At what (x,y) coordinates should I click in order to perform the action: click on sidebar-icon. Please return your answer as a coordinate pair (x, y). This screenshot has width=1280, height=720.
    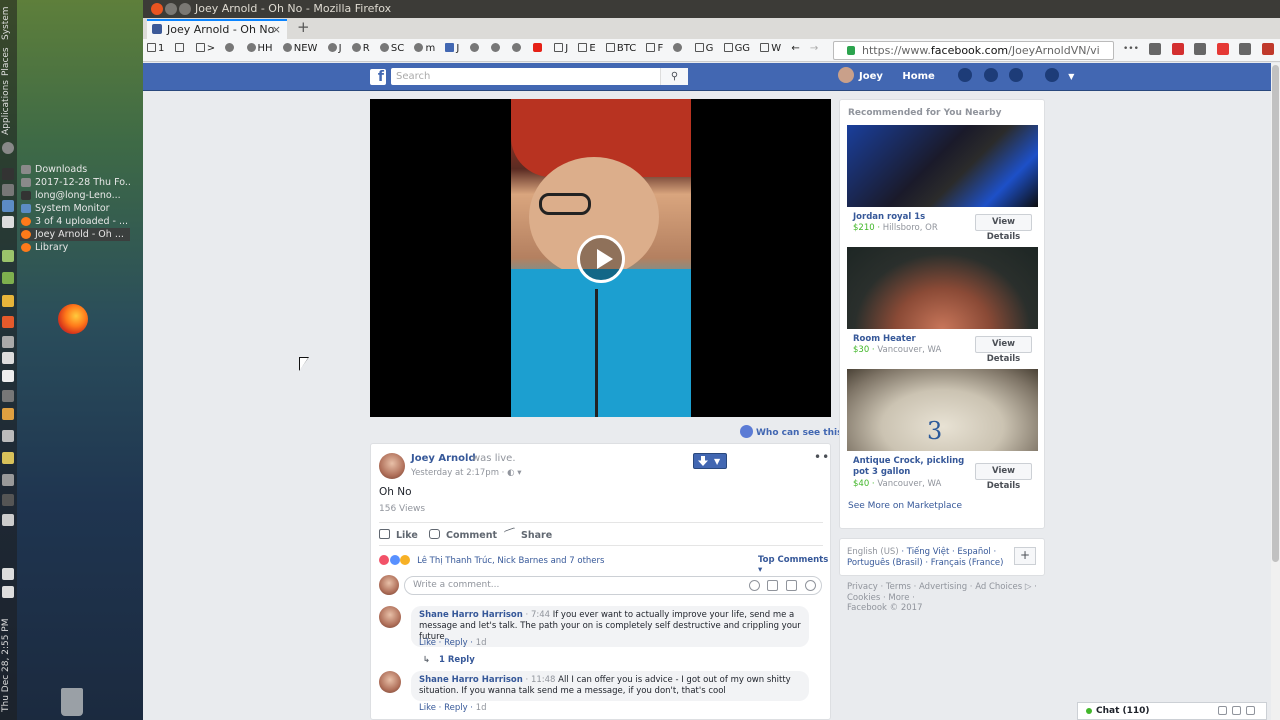
    Looking at the image, I should click on (1200, 49).